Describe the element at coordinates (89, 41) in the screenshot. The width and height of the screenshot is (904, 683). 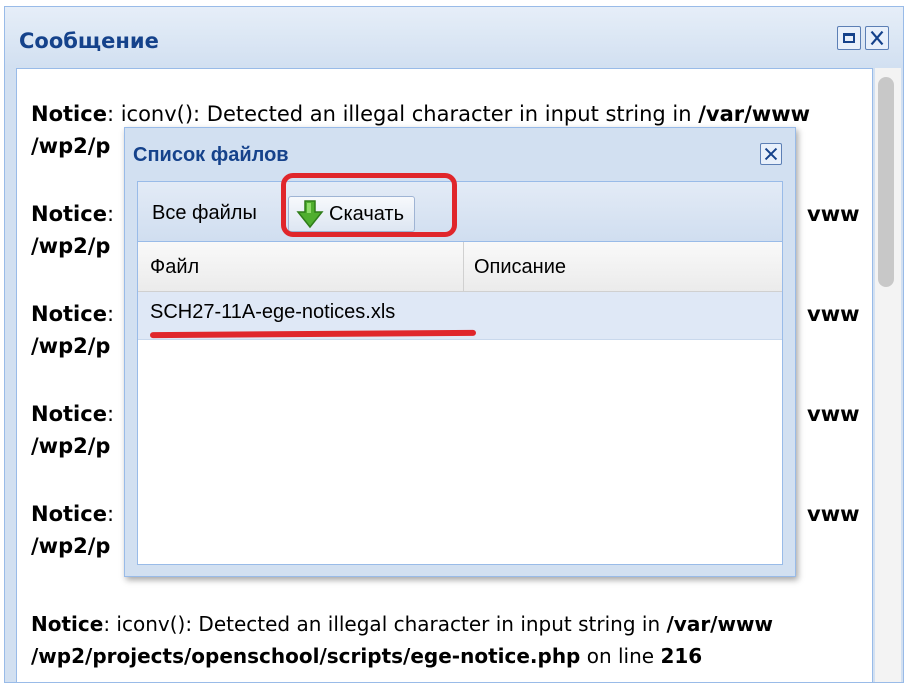
I see `message-window-title: Сообщение` at that location.